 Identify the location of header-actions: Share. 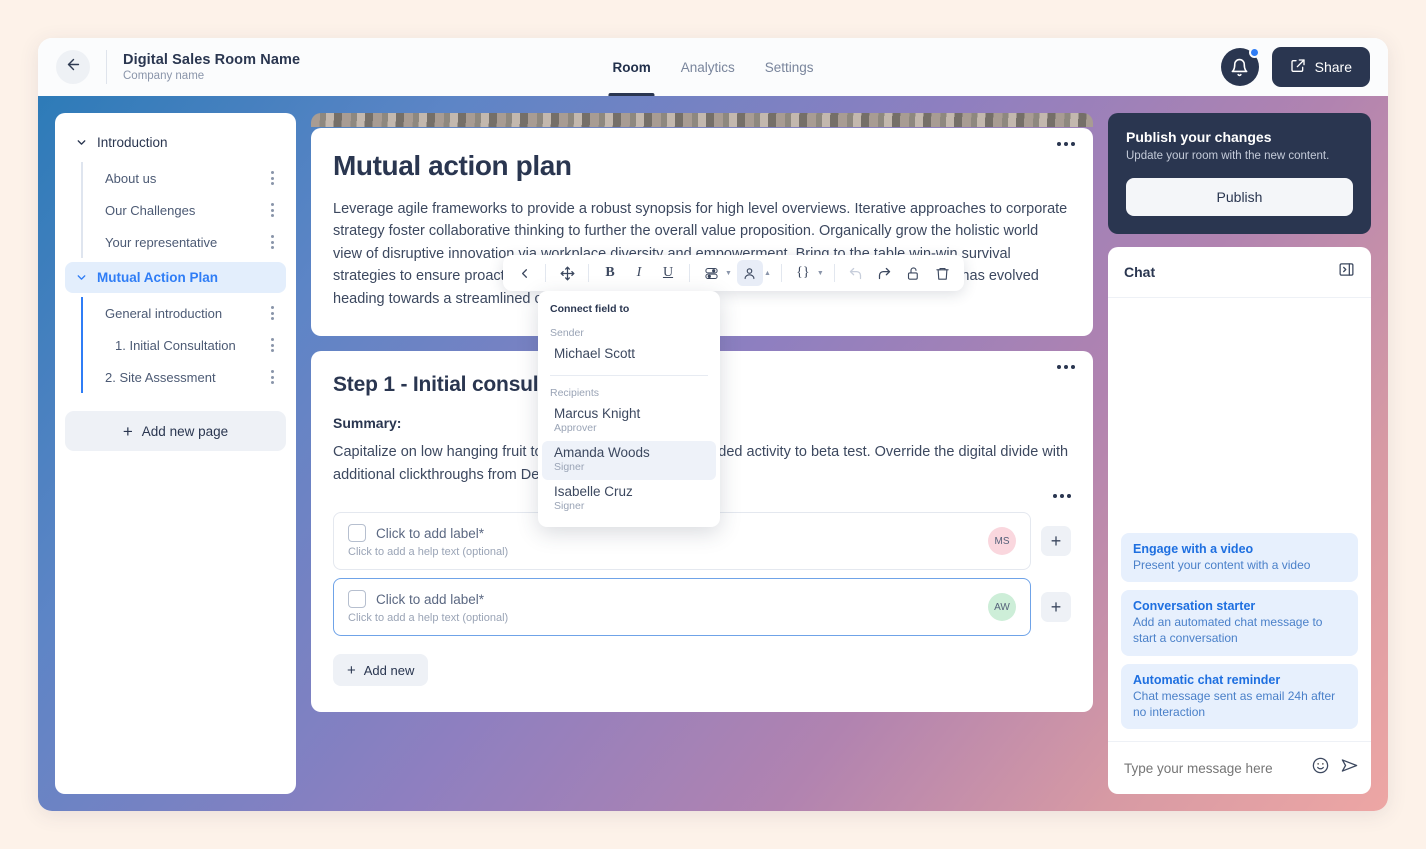
(1295, 67).